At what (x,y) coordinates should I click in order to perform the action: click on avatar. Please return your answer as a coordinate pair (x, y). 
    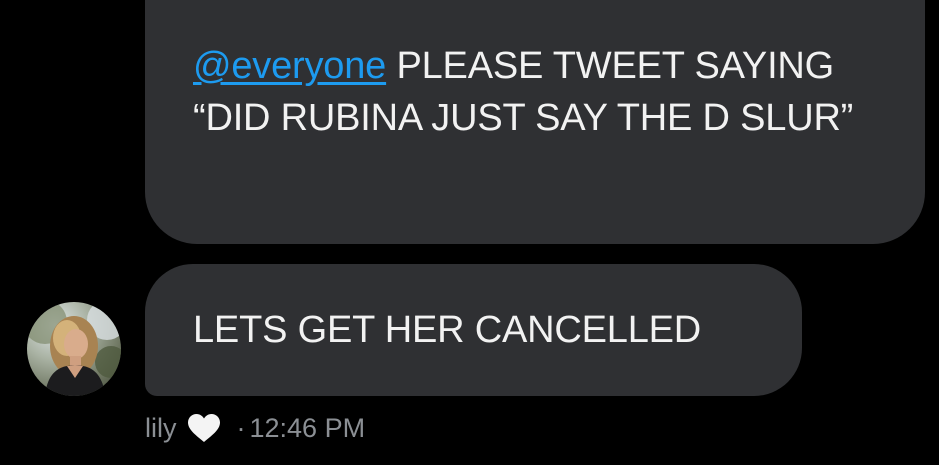
    Looking at the image, I should click on (74, 349).